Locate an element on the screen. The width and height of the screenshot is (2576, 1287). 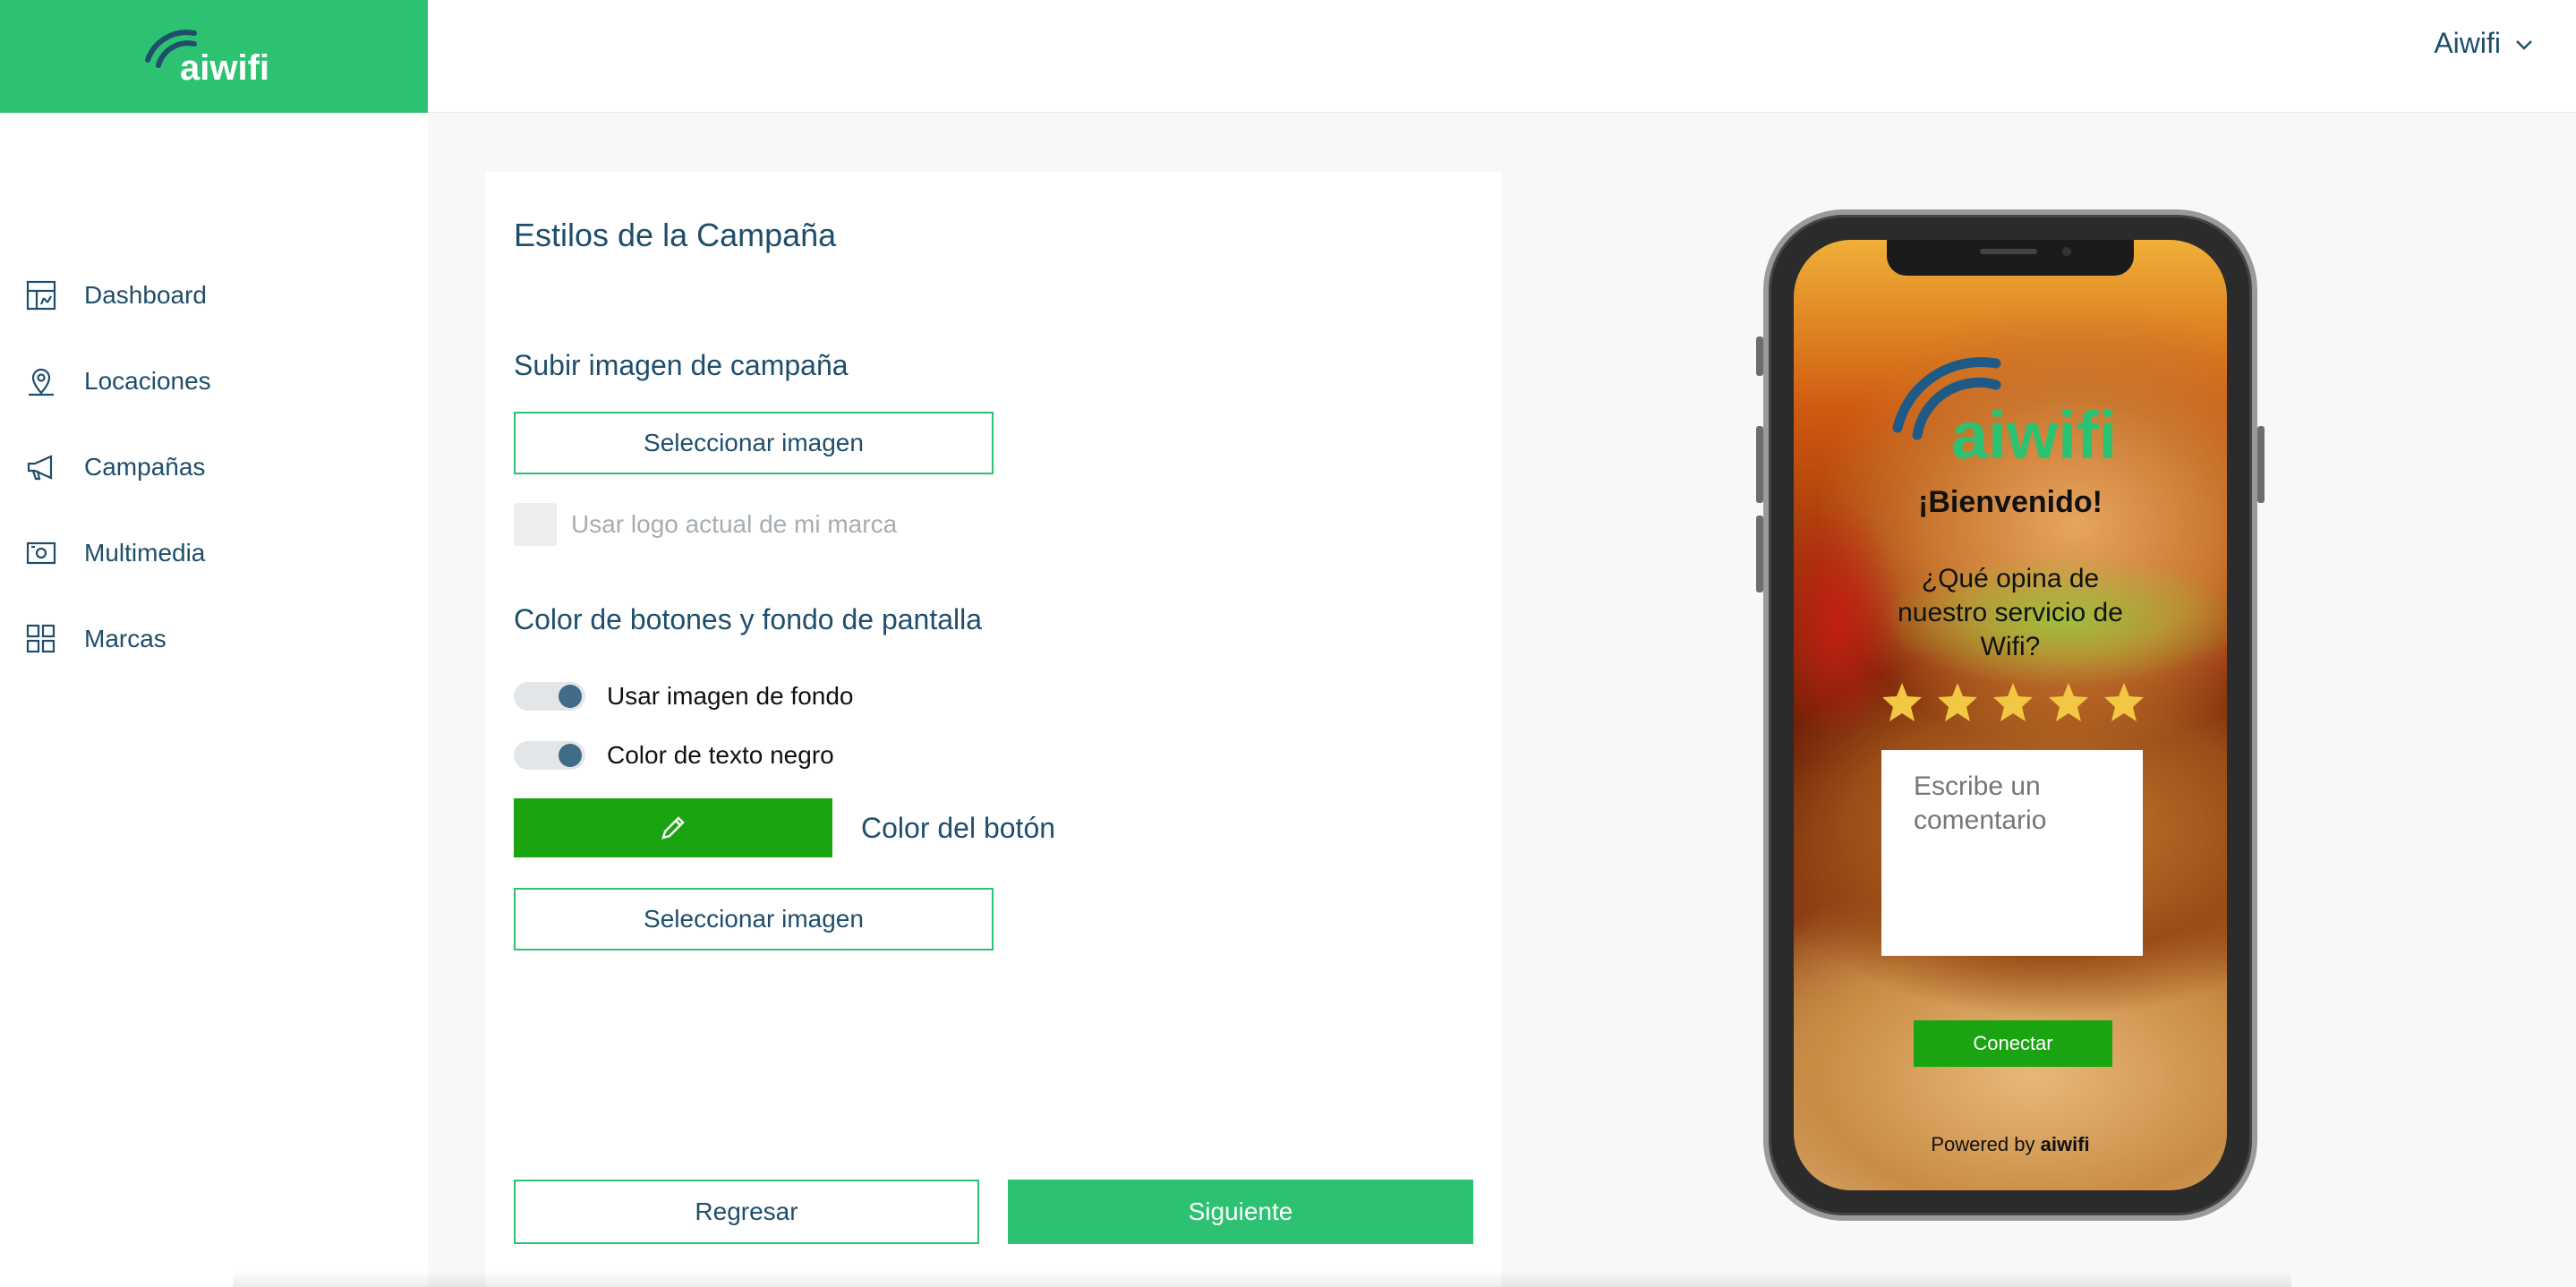
bottom-shadow is located at coordinates (1262, 1279).